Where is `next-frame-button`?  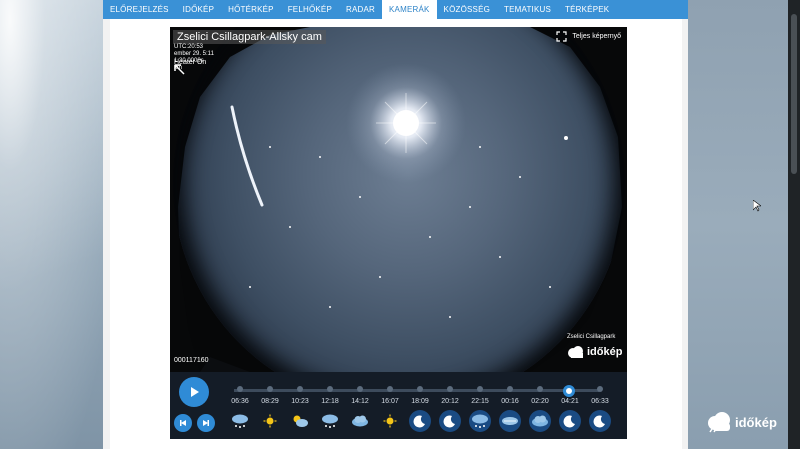
next-frame-button is located at coordinates (206, 423).